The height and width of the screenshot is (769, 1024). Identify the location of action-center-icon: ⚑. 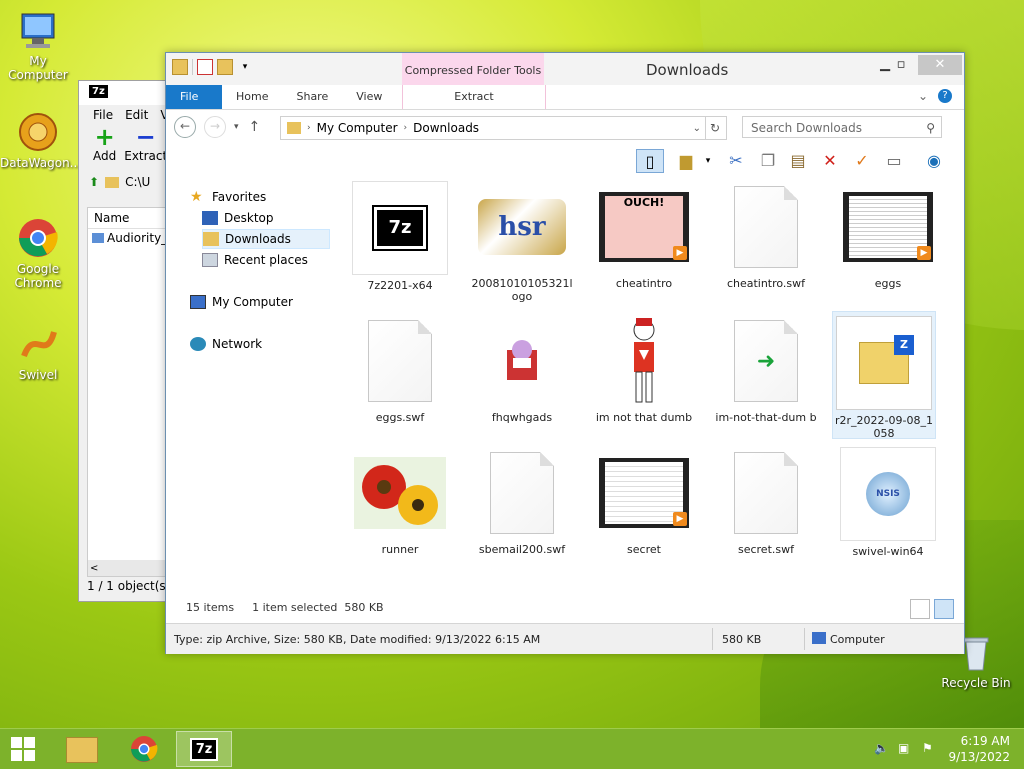
(930, 749).